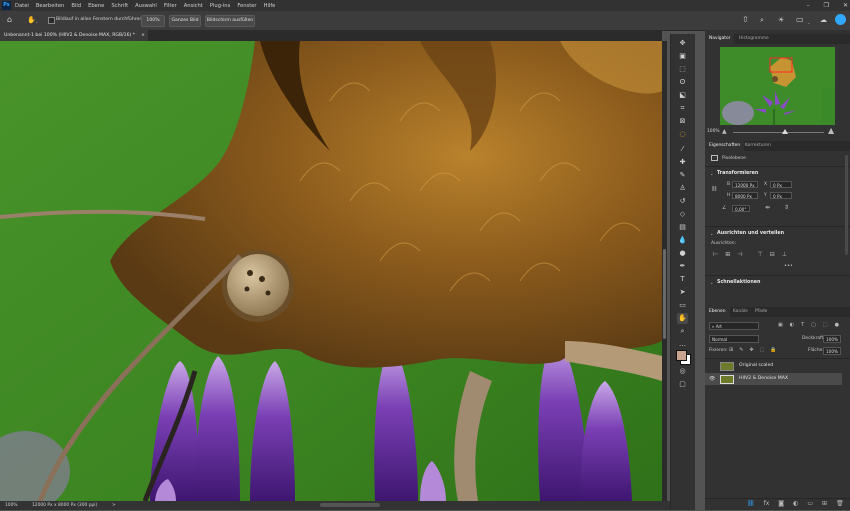  What do you see at coordinates (745, 195) in the screenshot?
I see `height-field: 8000 Px` at bounding box center [745, 195].